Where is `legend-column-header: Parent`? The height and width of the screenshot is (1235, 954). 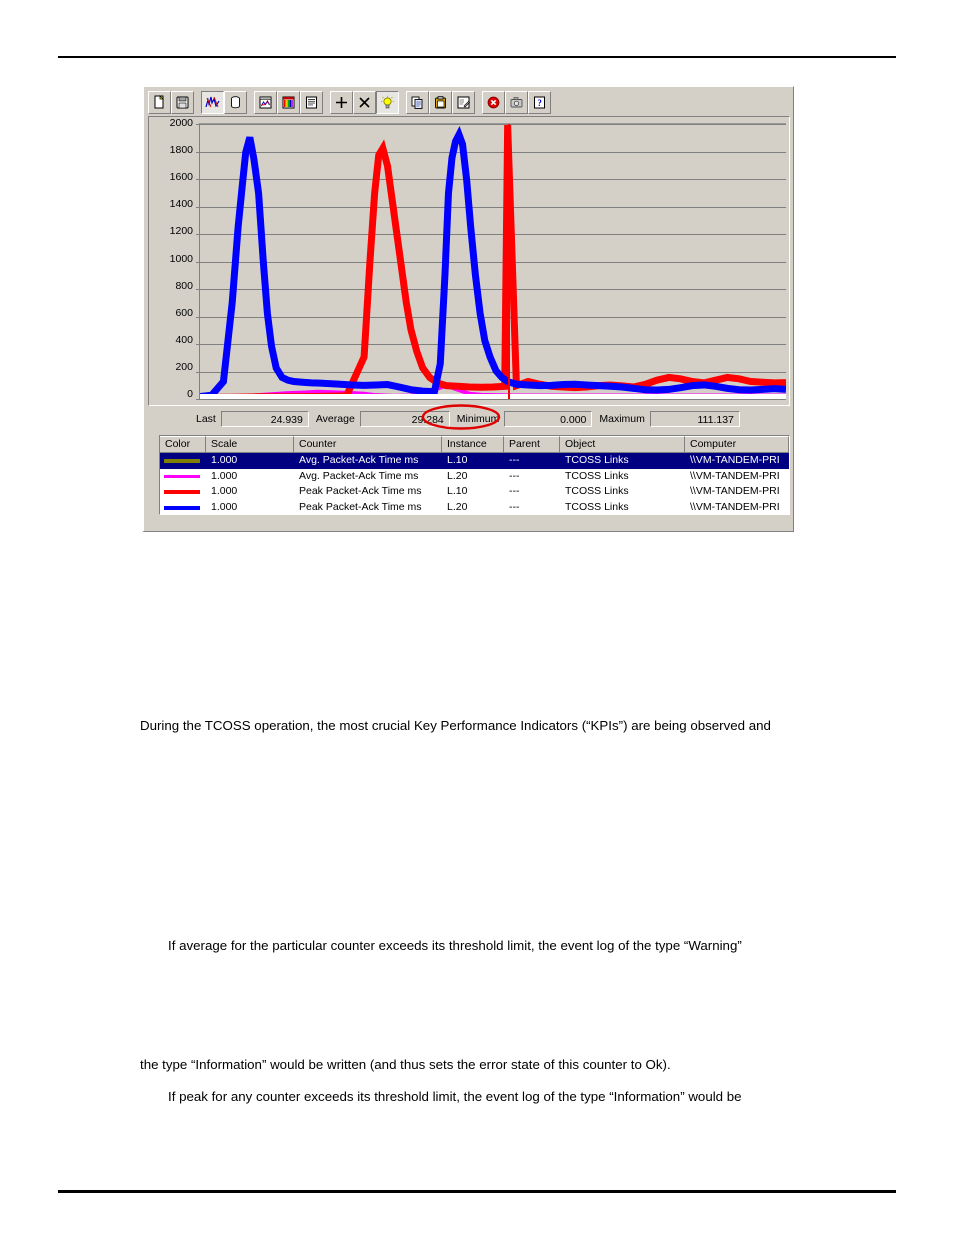 legend-column-header: Parent is located at coordinates (532, 444).